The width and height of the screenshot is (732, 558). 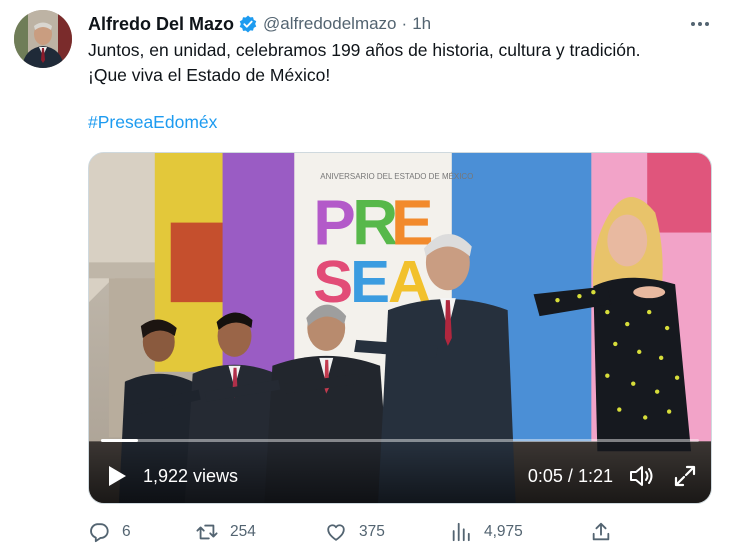 What do you see at coordinates (396, 176) in the screenshot?
I see `banner-small-text: ANIVERSARIO DEL ESTADO DE MÉXICO` at bounding box center [396, 176].